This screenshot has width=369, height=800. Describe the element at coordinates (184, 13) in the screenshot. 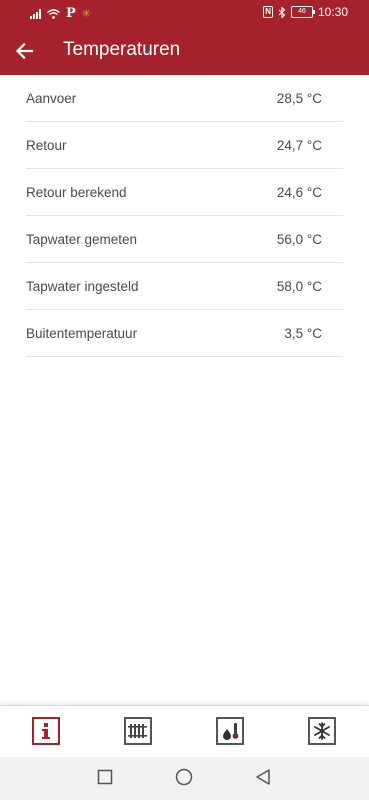

I see `status-bar: P ✳ N 46 10:30` at that location.